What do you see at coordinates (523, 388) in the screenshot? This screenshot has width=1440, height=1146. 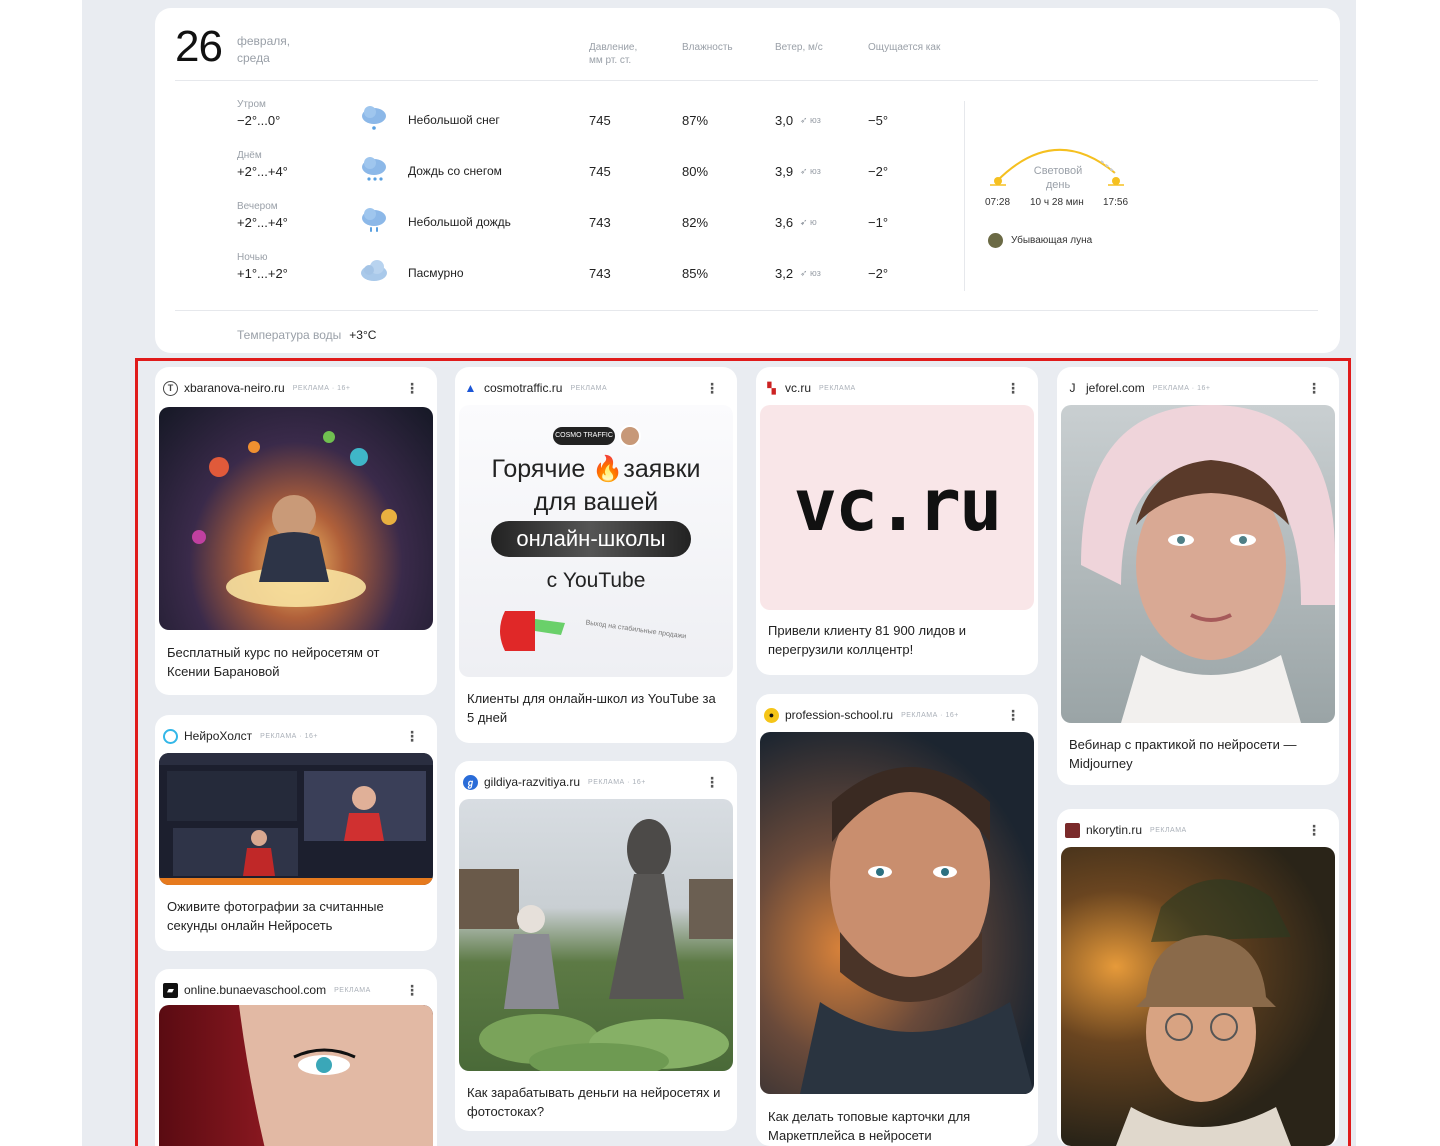 I see `ad-domain: cosmotraffic.ru` at bounding box center [523, 388].